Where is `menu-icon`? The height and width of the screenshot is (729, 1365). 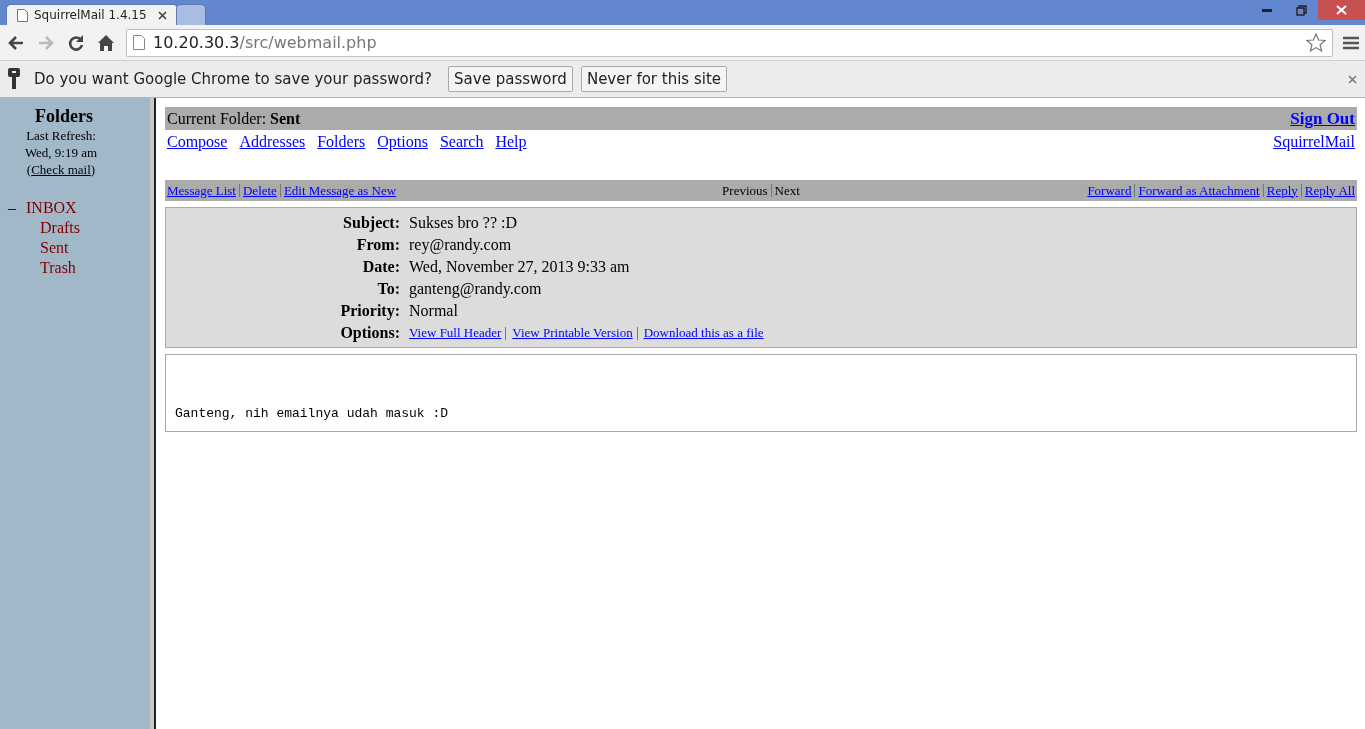 menu-icon is located at coordinates (1351, 42).